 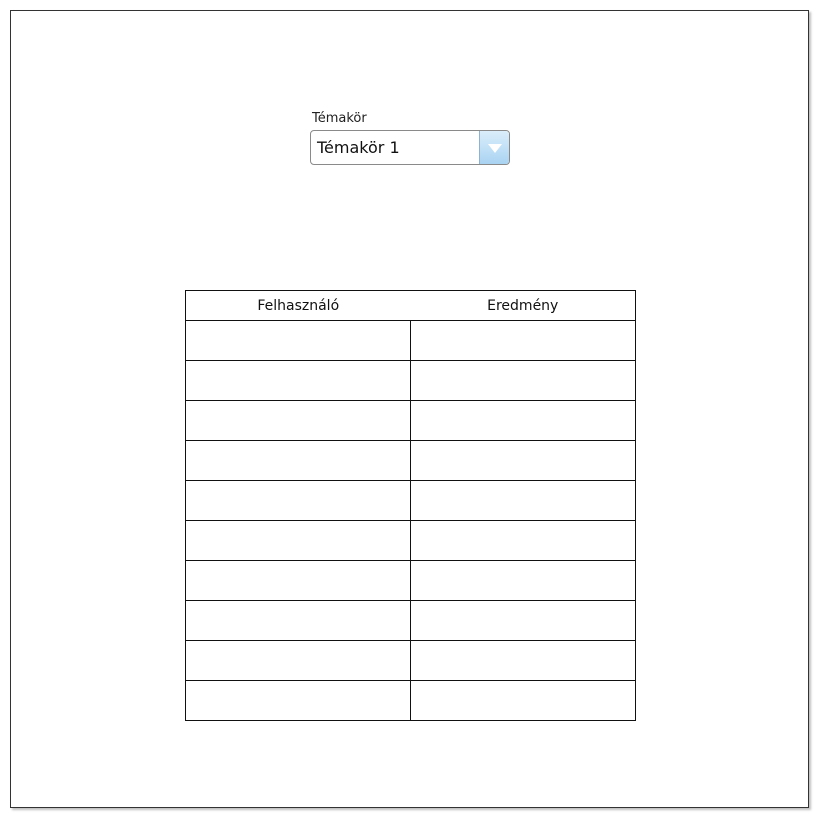 What do you see at coordinates (339, 118) in the screenshot?
I see `topic-label: Témakör` at bounding box center [339, 118].